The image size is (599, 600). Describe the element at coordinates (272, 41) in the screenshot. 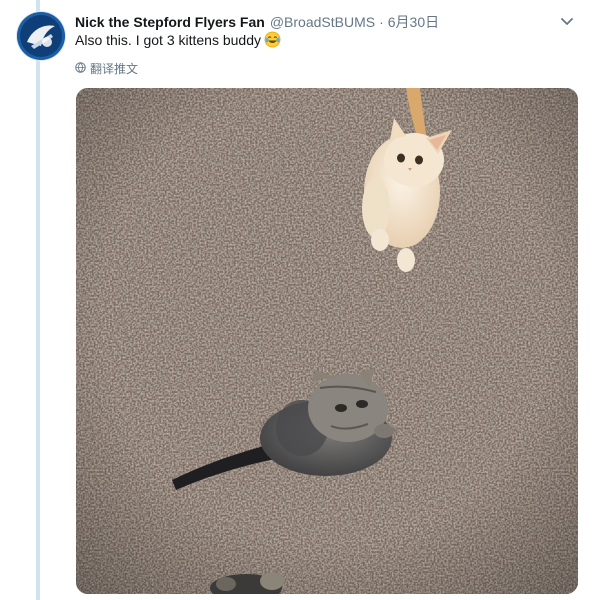

I see `face-with-tears-of-joy-icon` at that location.